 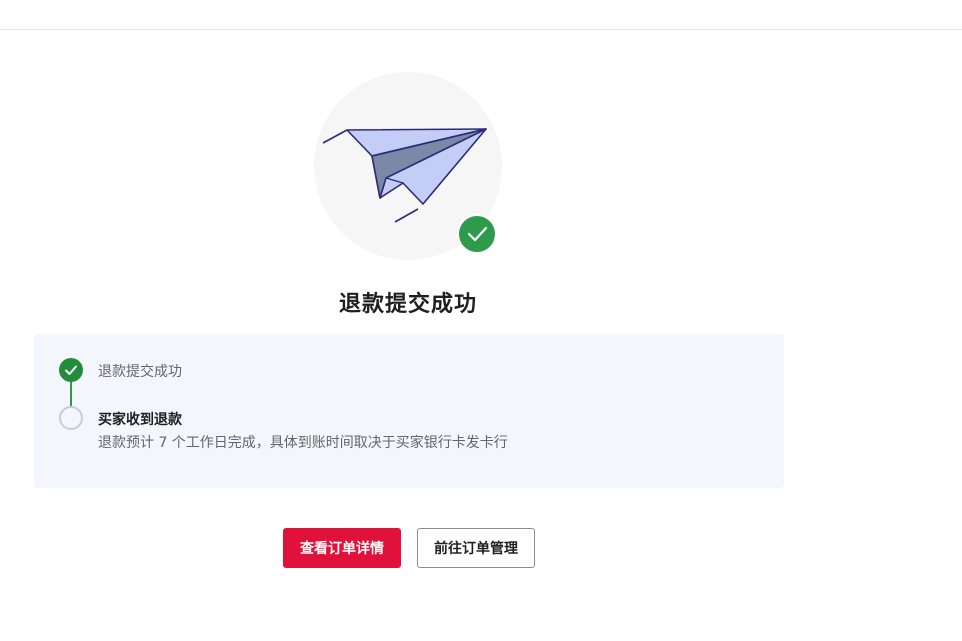 What do you see at coordinates (407, 304) in the screenshot?
I see `result-title: 退款提交成功` at bounding box center [407, 304].